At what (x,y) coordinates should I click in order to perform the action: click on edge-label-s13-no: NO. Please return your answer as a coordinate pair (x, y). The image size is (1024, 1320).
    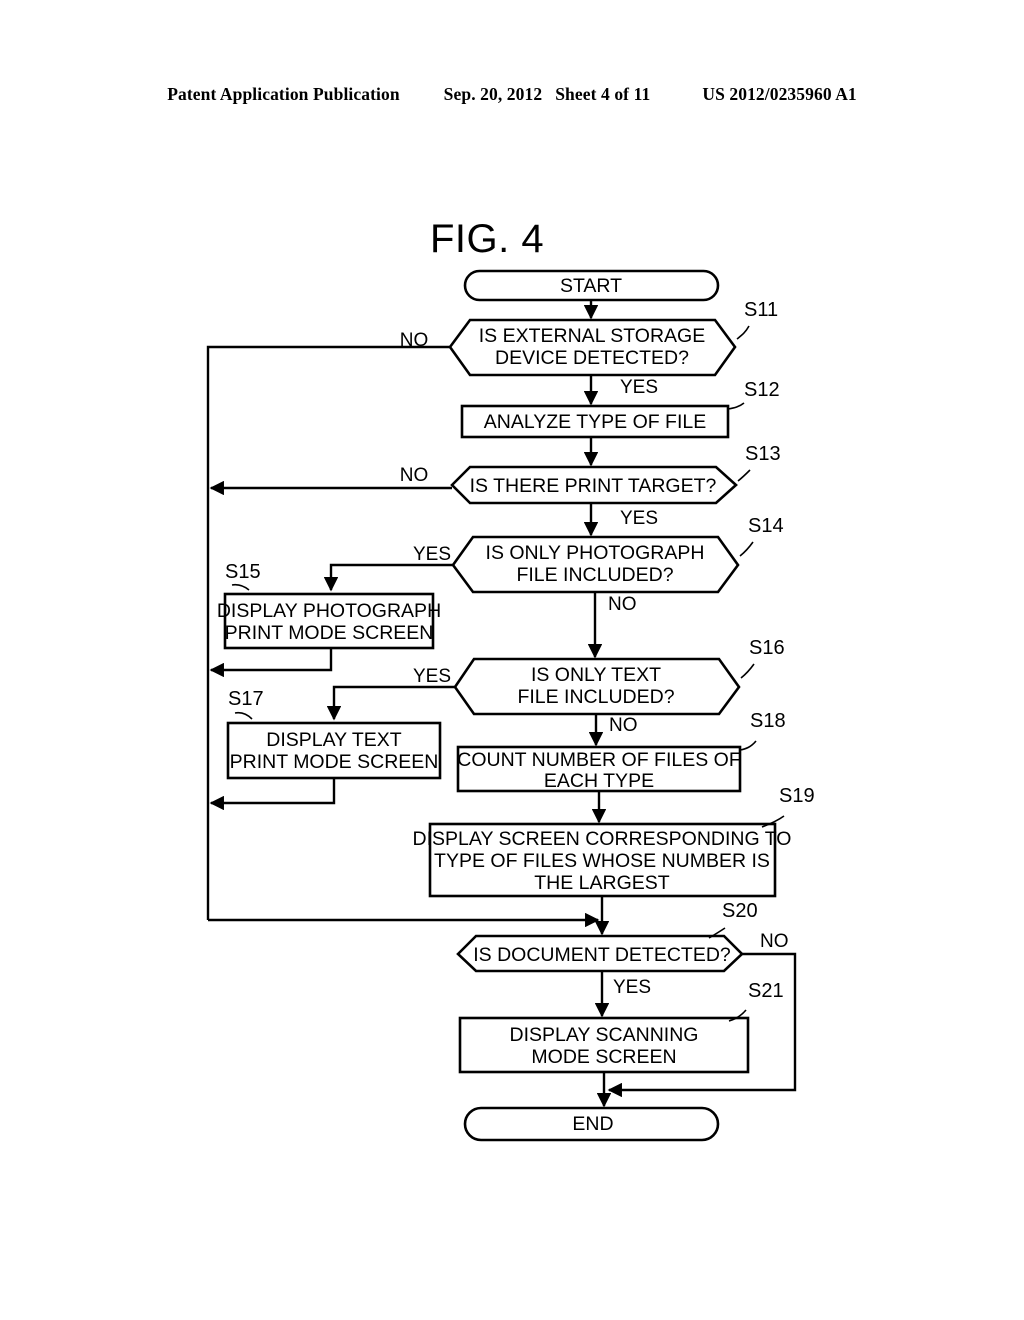
    Looking at the image, I should click on (414, 475).